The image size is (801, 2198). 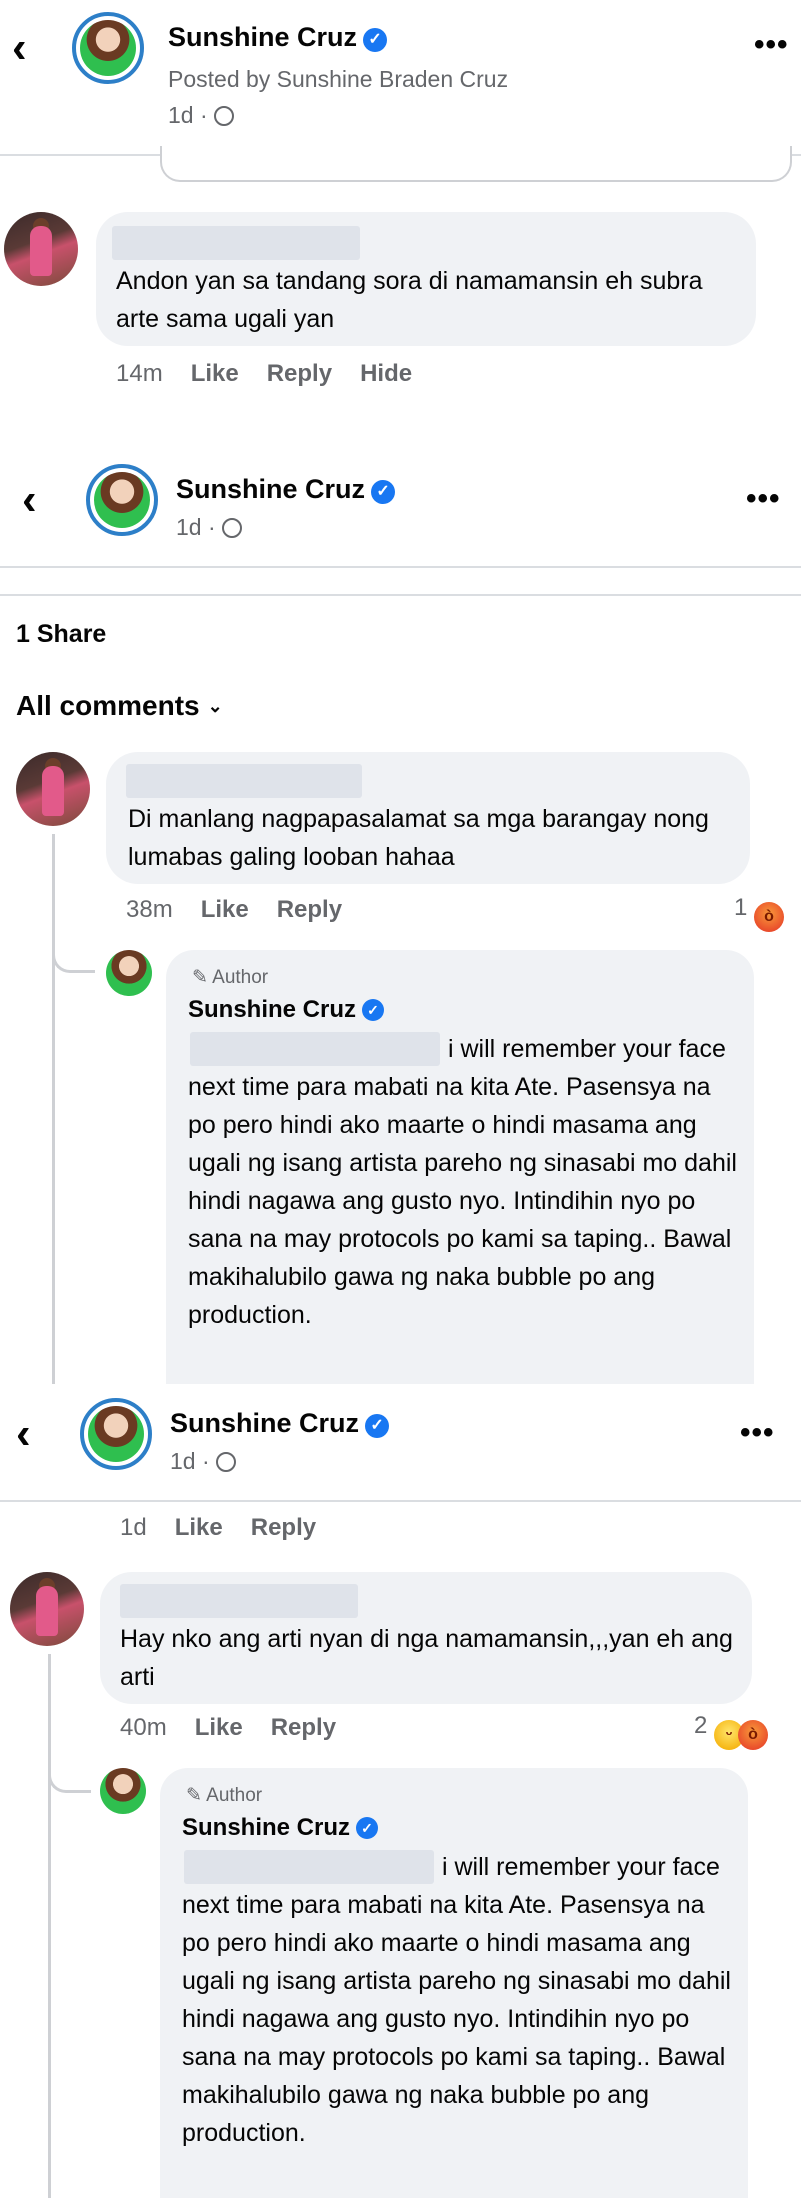 I want to click on reaction-summary: 1 ò, so click(x=759, y=913).